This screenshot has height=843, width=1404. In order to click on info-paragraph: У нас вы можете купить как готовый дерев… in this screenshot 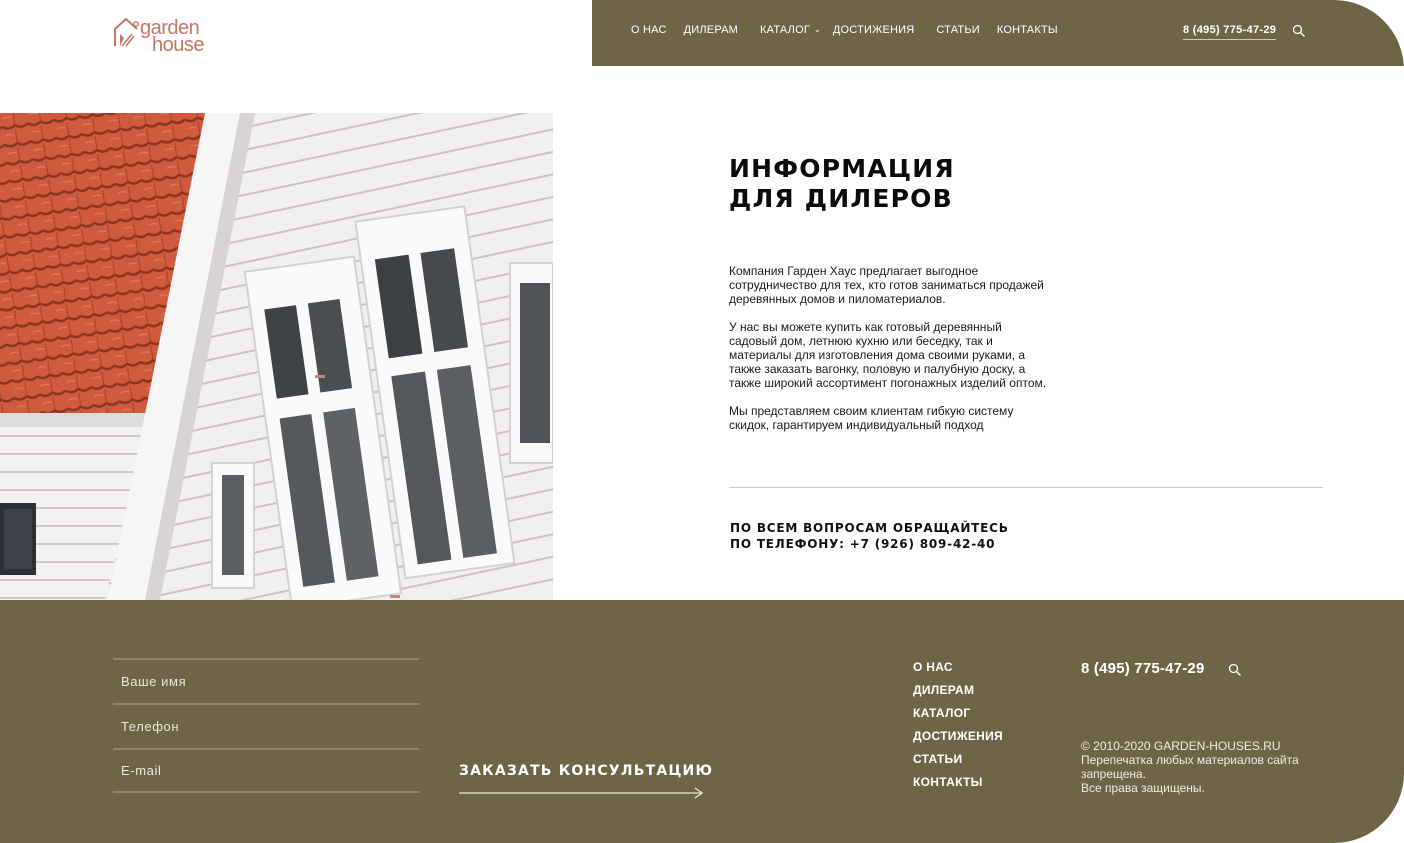, I will do `click(888, 355)`.